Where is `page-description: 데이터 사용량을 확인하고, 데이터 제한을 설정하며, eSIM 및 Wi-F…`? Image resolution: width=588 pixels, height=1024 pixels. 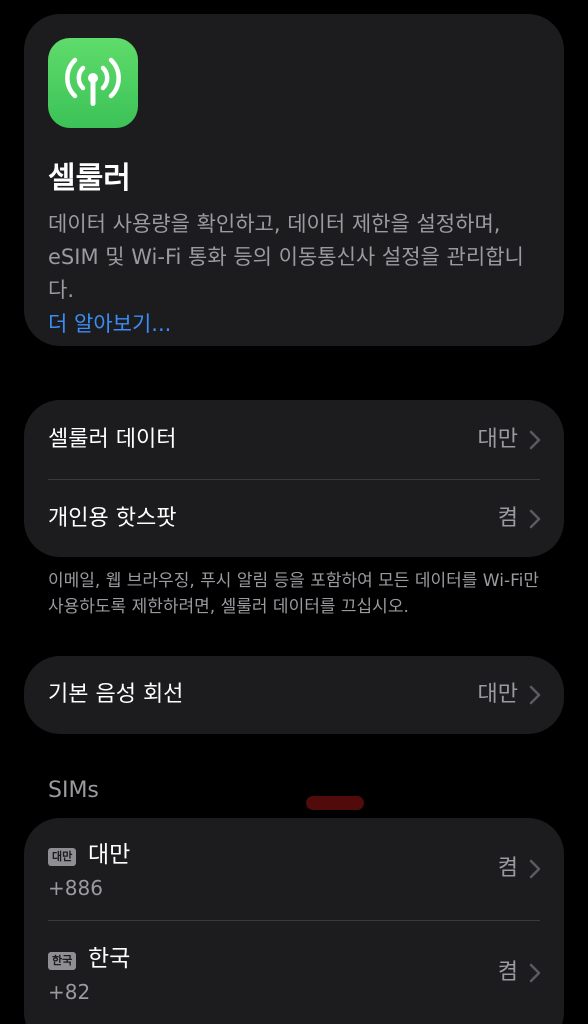 page-description: 데이터 사용량을 확인하고, 데이터 제한을 설정하며, eSIM 및 Wi-F… is located at coordinates (286, 257).